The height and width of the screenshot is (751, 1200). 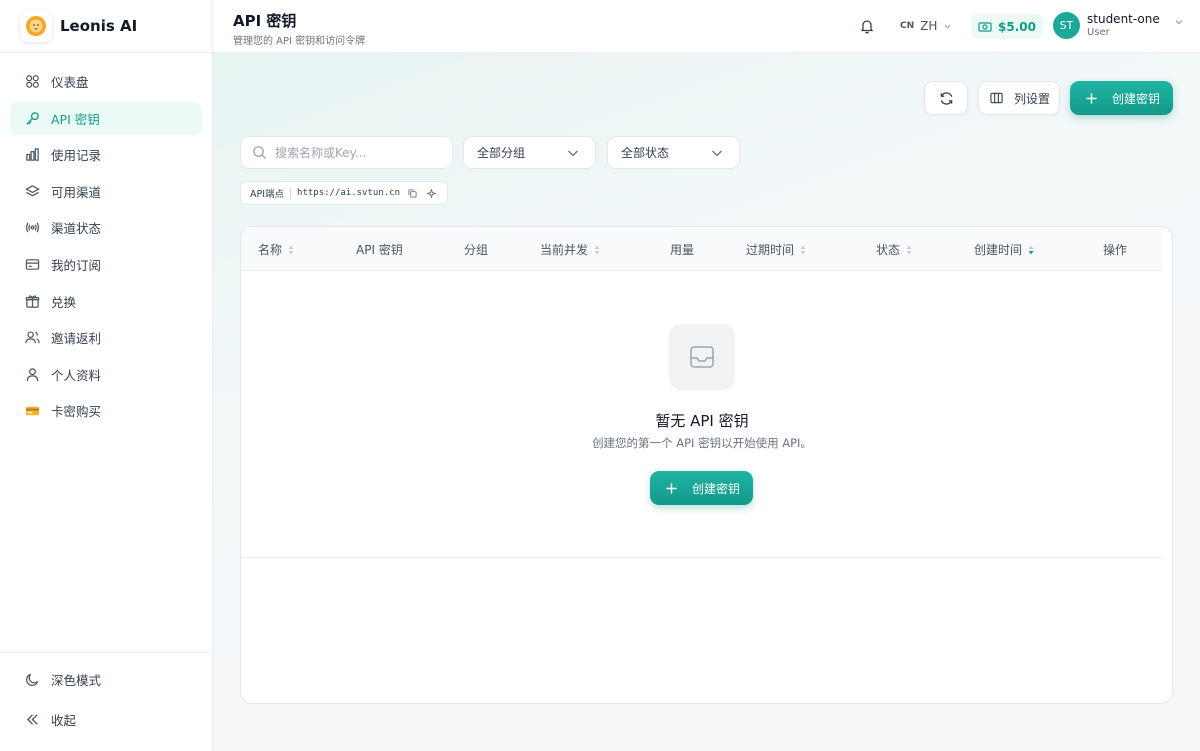 I want to click on column-label: 分组, so click(x=476, y=250).